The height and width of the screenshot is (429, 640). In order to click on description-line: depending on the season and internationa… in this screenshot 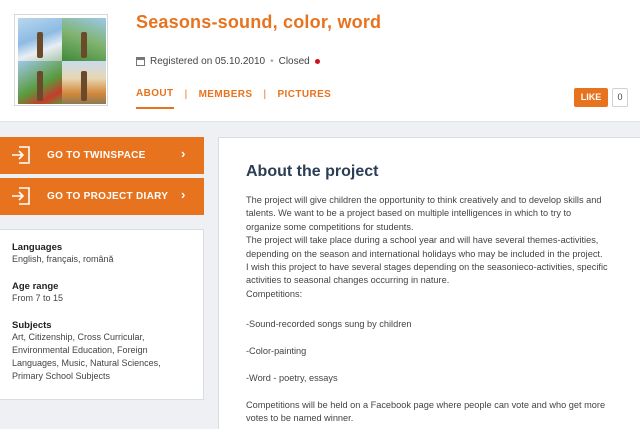, I will do `click(424, 253)`.